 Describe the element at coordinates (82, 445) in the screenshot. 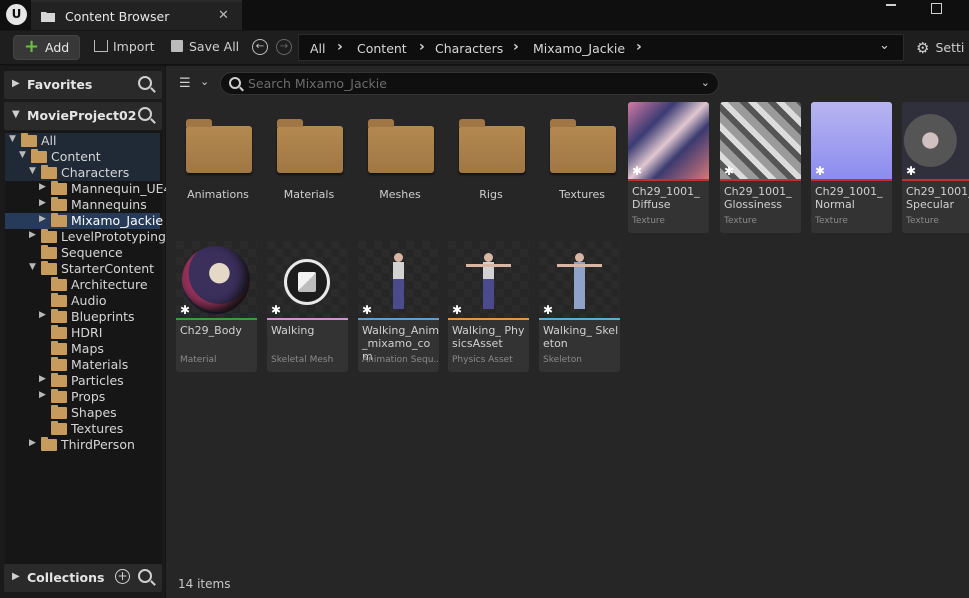

I see `tree-item-thirdperson: ▶ ThirdPerson` at that location.